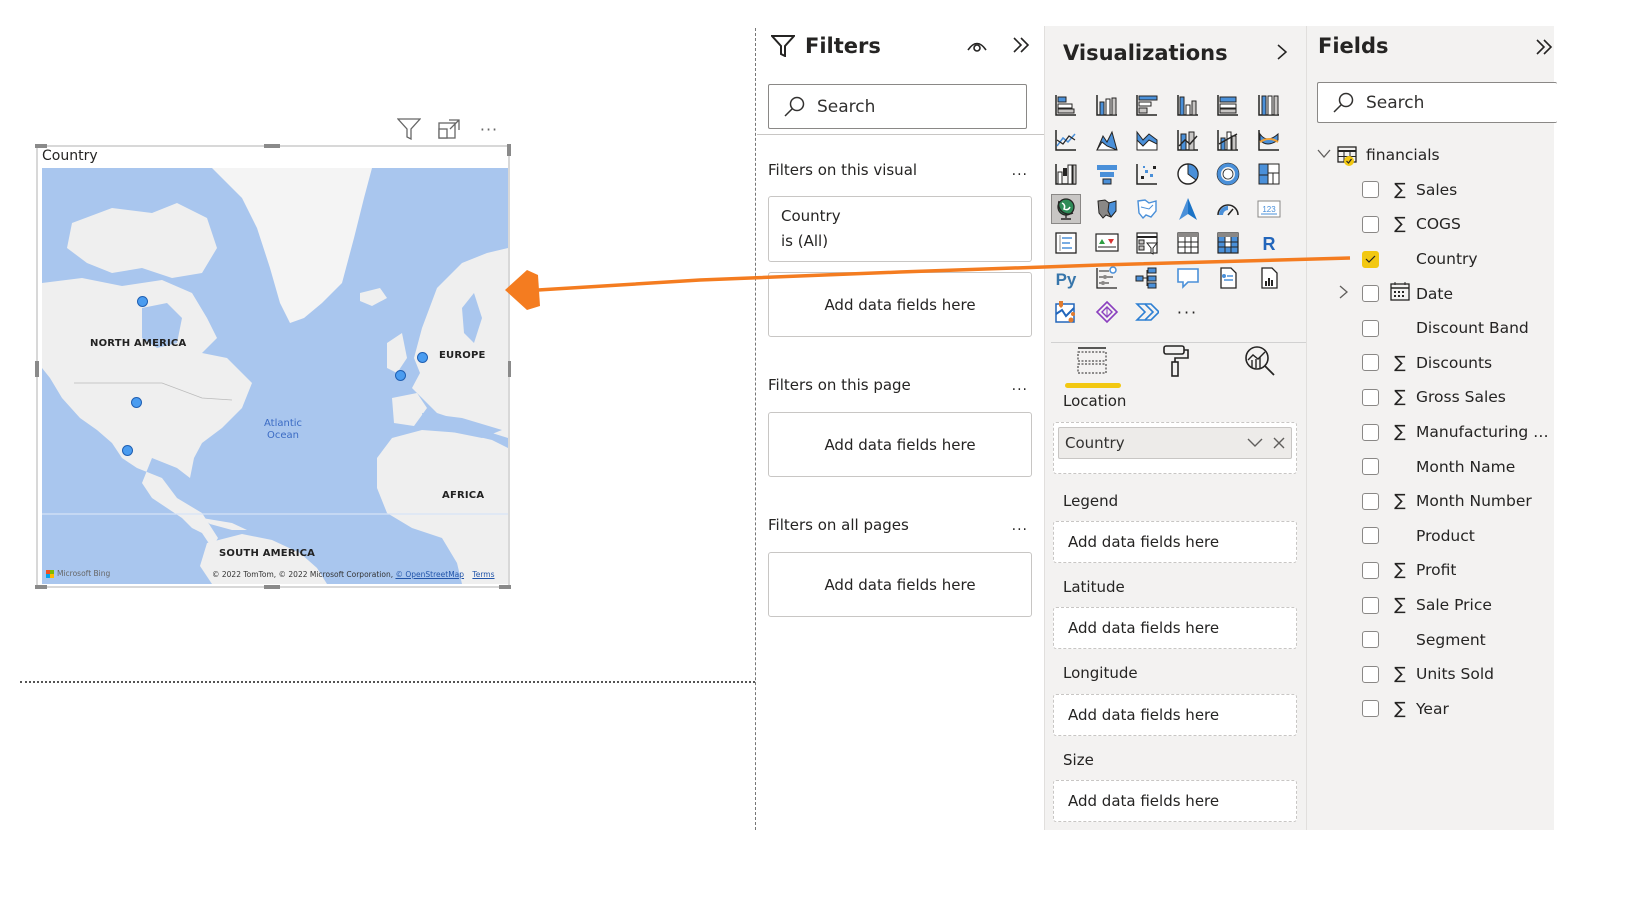 The image size is (1634, 898). Describe the element at coordinates (400, 375) in the screenshot. I see `map-point-france` at that location.